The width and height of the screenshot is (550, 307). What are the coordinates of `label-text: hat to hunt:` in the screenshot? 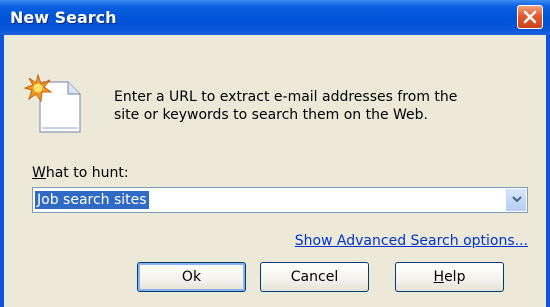 It's located at (87, 173).